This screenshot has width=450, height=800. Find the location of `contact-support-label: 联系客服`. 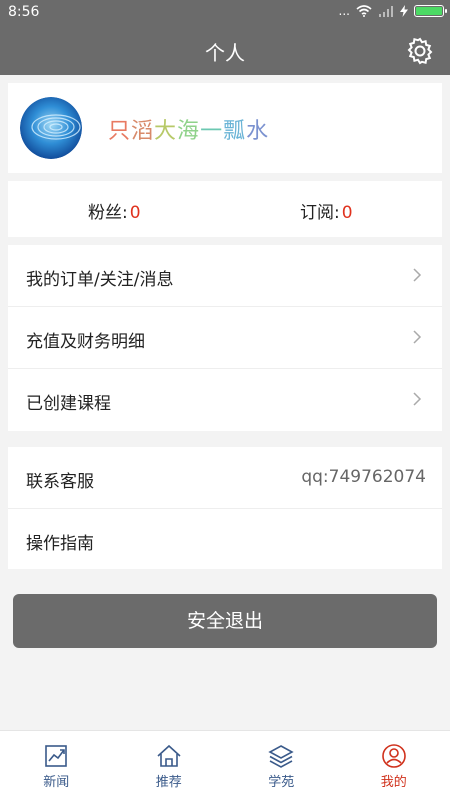

contact-support-label: 联系客服 is located at coordinates (60, 482).